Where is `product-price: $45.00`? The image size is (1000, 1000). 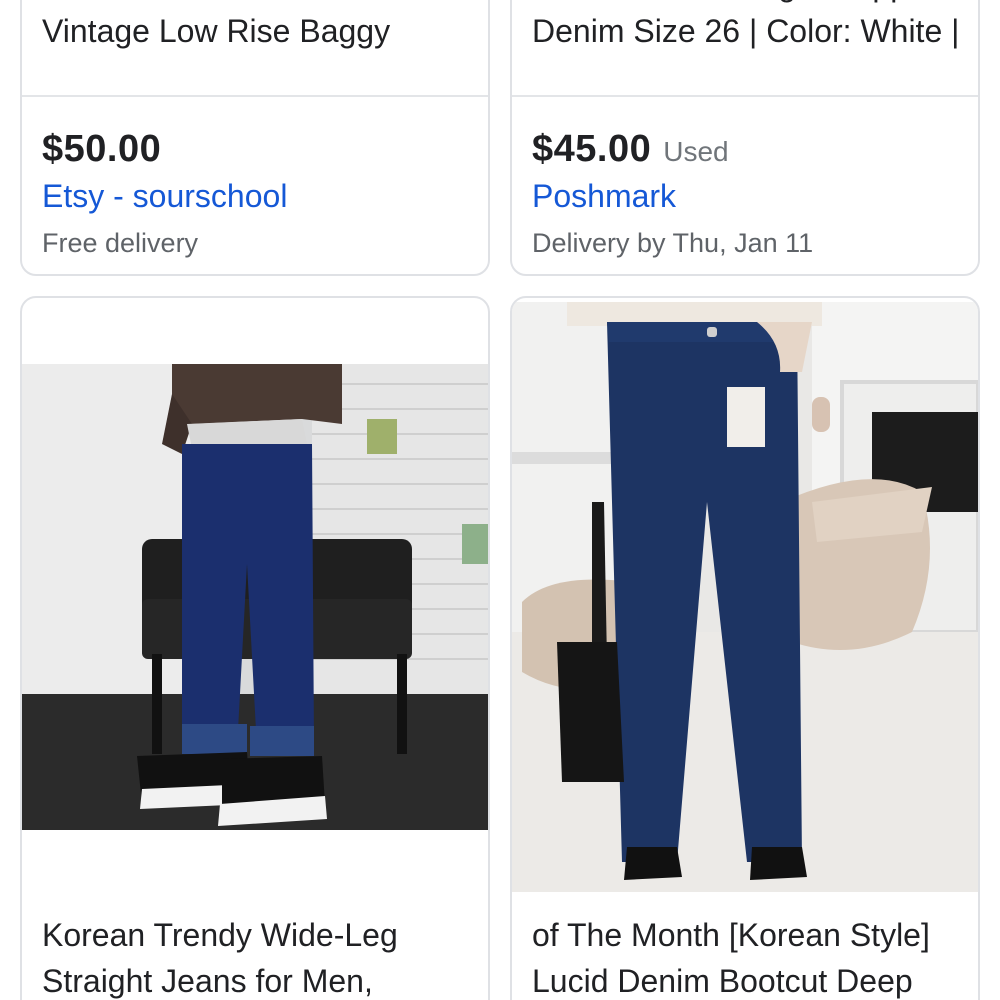
product-price: $45.00 is located at coordinates (592, 149).